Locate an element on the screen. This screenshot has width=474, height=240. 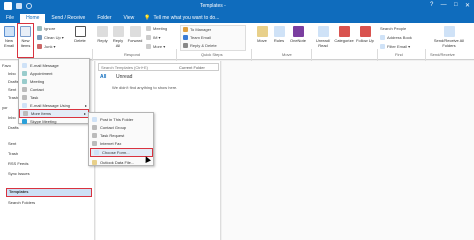
tab-home: Home is located at coordinates (33, 18).